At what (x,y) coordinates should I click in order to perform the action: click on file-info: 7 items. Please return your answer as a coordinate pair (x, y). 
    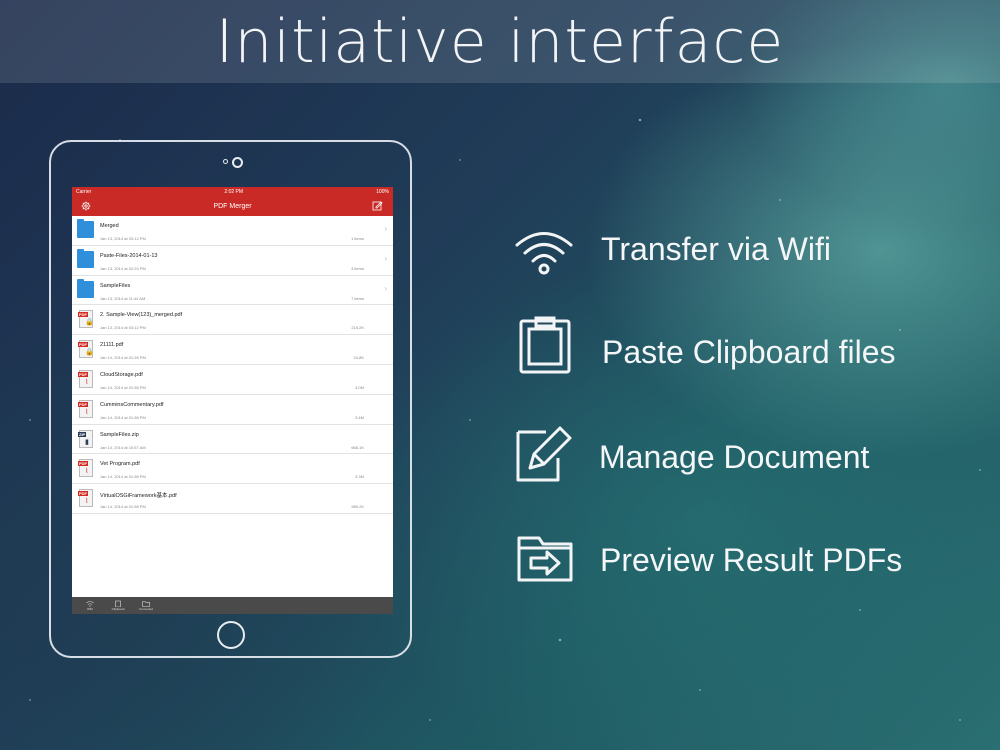
    Looking at the image, I should click on (357, 298).